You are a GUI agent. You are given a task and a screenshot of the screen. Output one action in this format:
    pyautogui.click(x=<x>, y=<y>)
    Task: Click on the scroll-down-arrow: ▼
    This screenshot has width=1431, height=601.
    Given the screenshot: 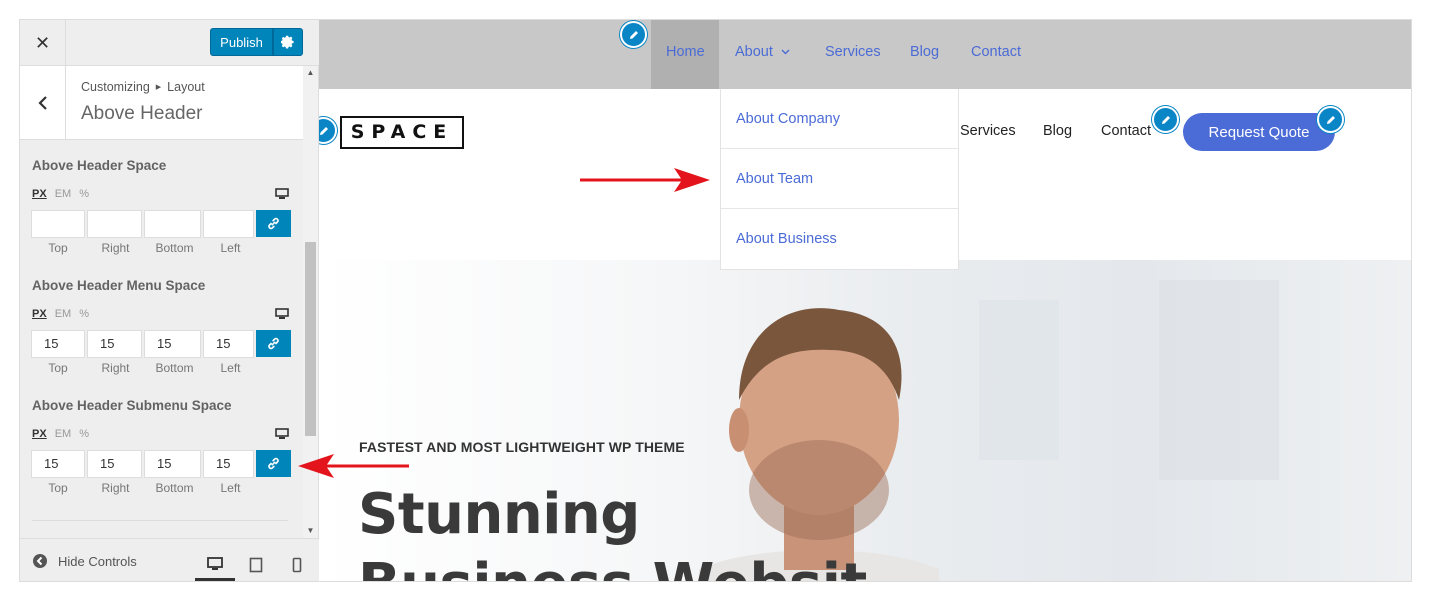 What is the action you would take?
    pyautogui.click(x=310, y=531)
    